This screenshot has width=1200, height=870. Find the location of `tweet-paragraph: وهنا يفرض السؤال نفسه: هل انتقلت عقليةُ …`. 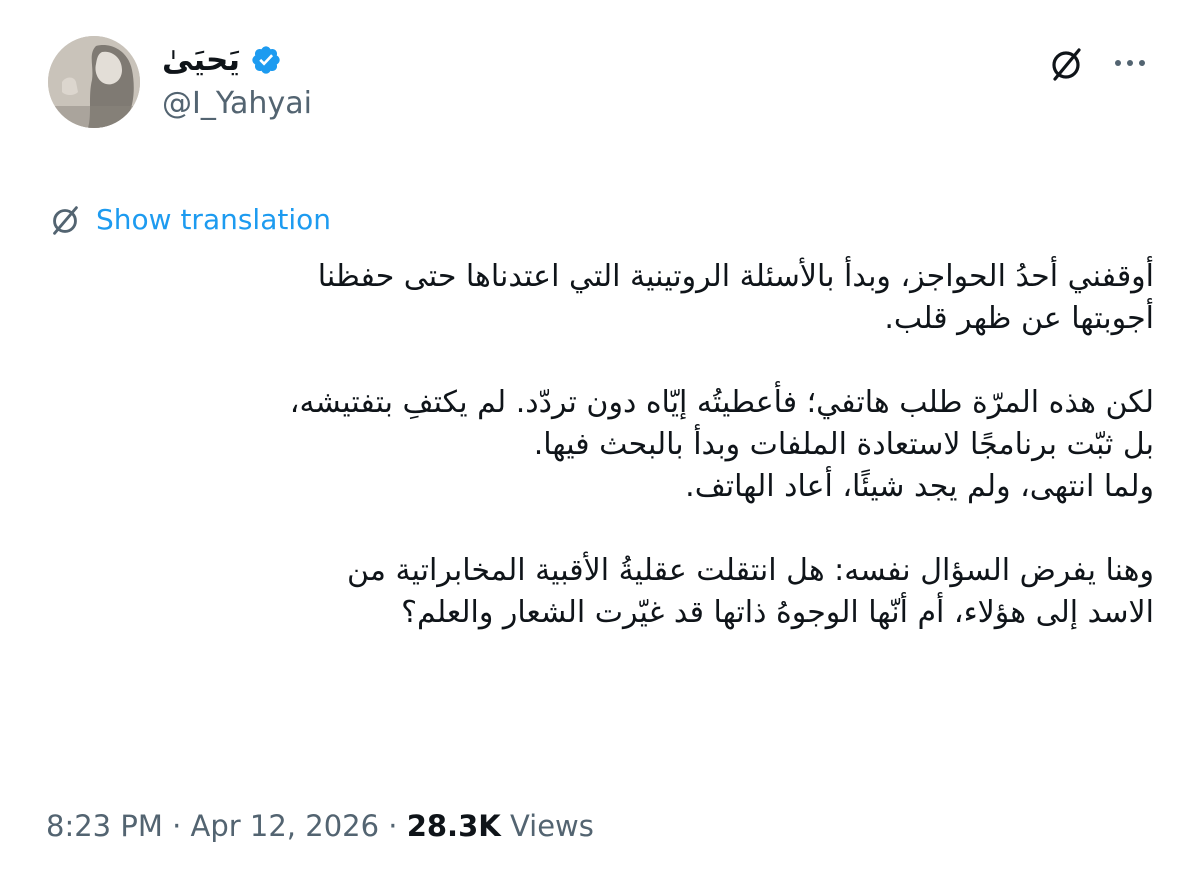

tweet-paragraph: وهنا يفرض السؤال نفسه: هل انتقلت عقليةُ … is located at coordinates (600, 592).